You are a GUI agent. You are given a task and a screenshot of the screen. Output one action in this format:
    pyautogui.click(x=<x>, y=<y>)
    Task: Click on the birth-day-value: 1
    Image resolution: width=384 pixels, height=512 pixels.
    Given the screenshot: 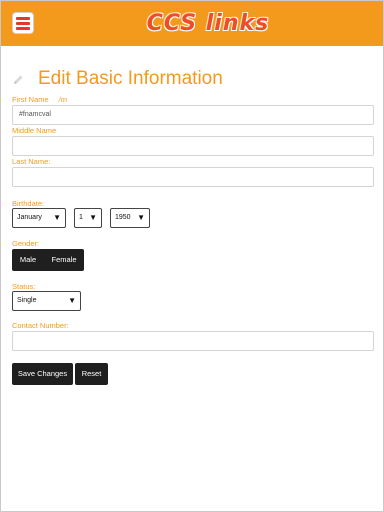 What is the action you would take?
    pyautogui.click(x=81, y=217)
    